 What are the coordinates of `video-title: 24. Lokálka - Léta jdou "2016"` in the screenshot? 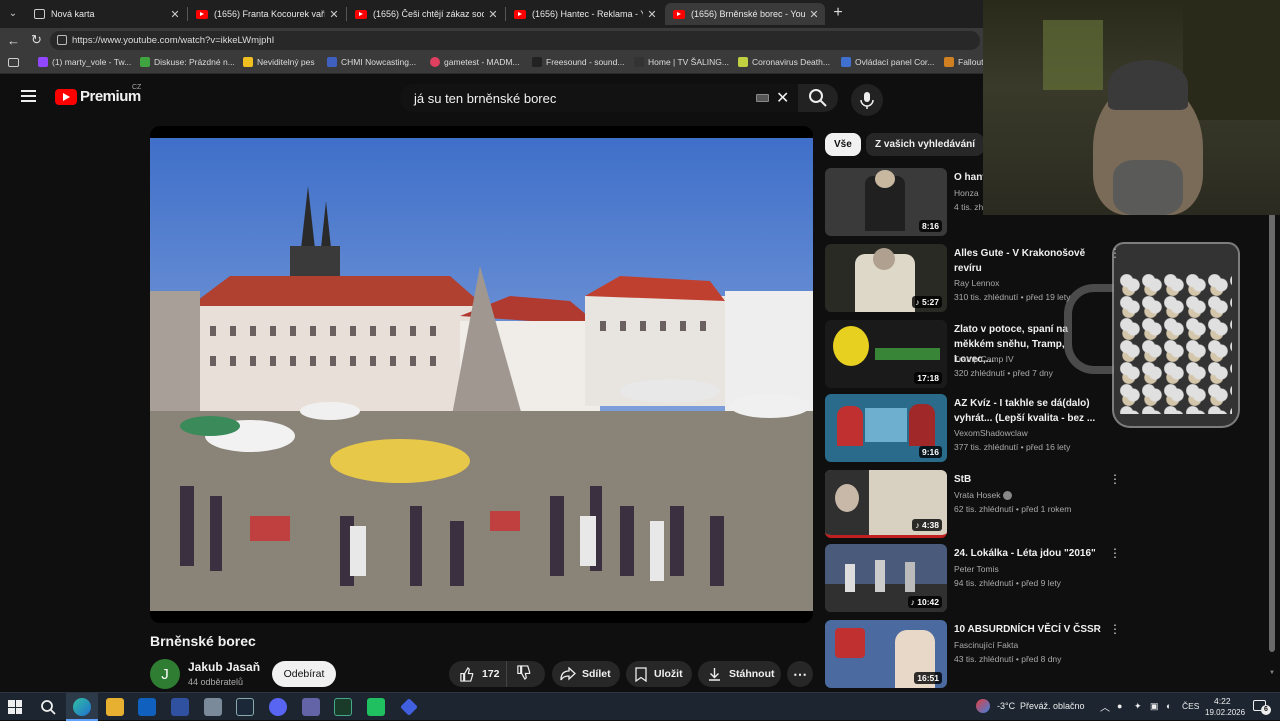 It's located at (1025, 553).